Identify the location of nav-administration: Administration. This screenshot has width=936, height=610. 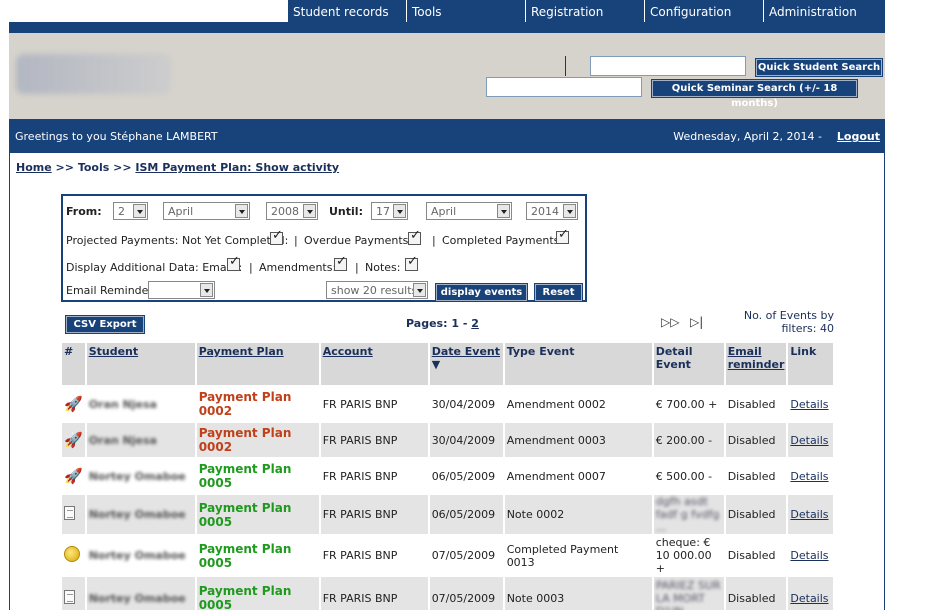
(824, 11).